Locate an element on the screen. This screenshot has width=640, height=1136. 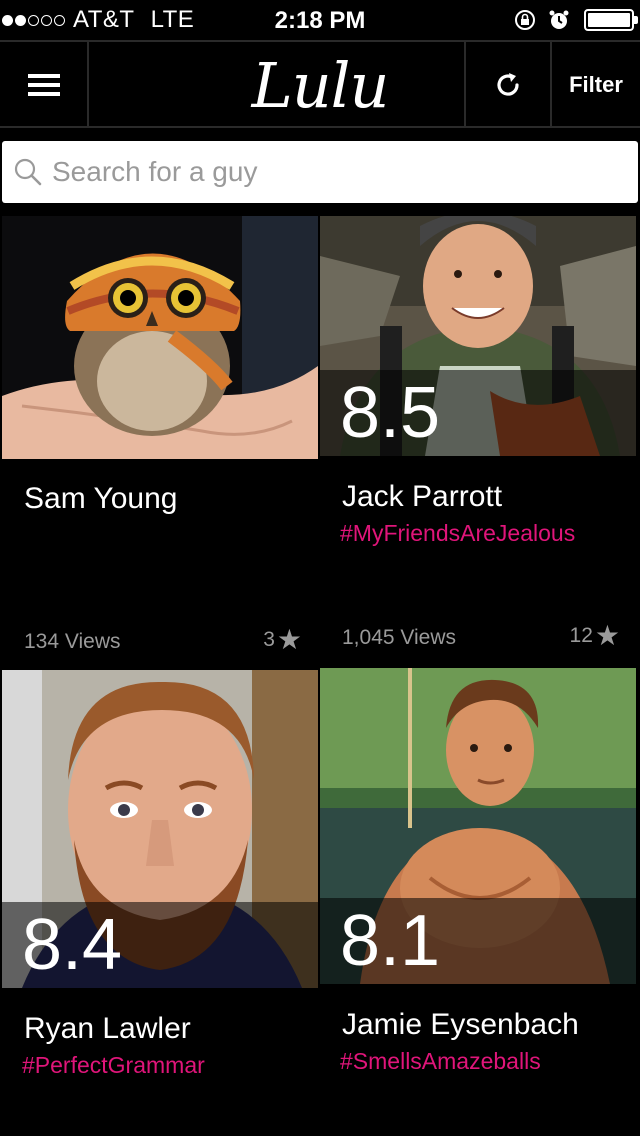
profile-name: Jack Parrott is located at coordinates (422, 496).